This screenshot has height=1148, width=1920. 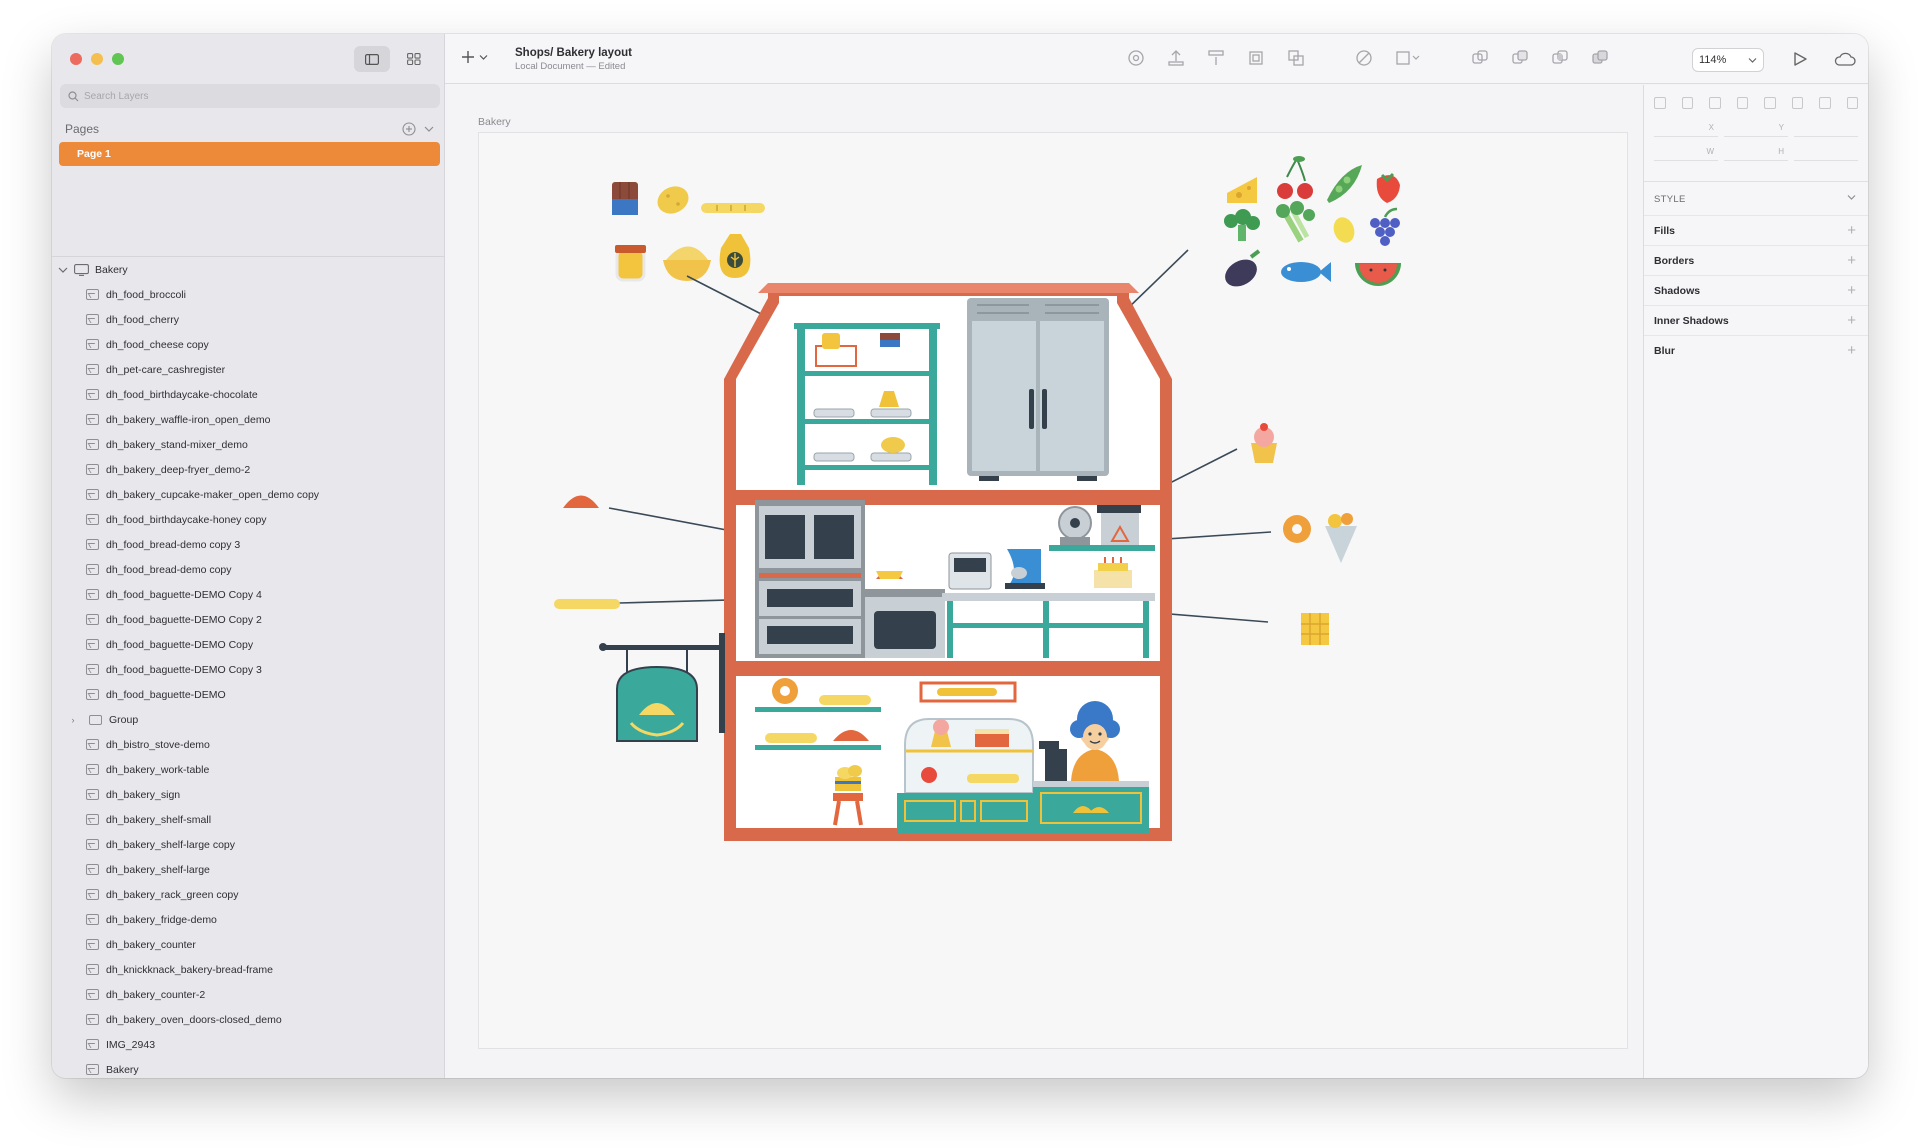 I want to click on layer-label: dh_food_baguette-DEMO Copy 3, so click(x=184, y=669).